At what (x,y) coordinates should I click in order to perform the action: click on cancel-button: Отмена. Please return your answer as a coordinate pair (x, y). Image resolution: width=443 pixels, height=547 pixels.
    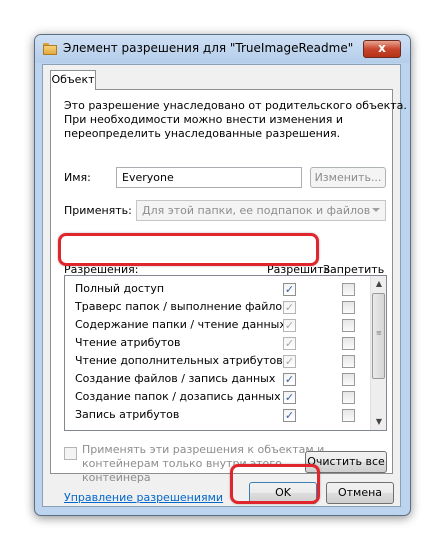
    Looking at the image, I should click on (360, 493).